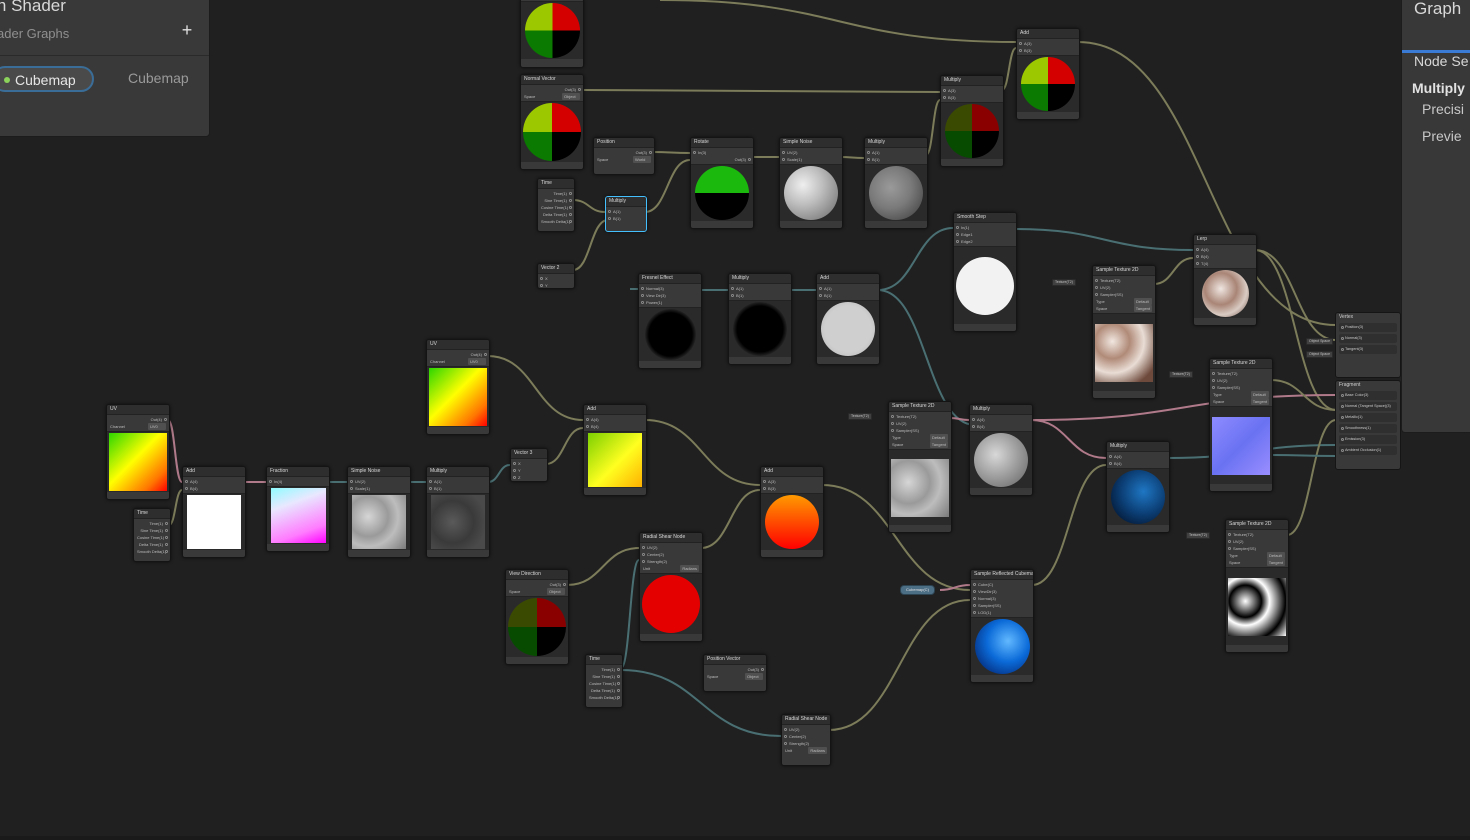 This screenshot has height=840, width=1470. Describe the element at coordinates (214, 512) in the screenshot. I see `node-add-3: Add A(4) B(4)` at that location.